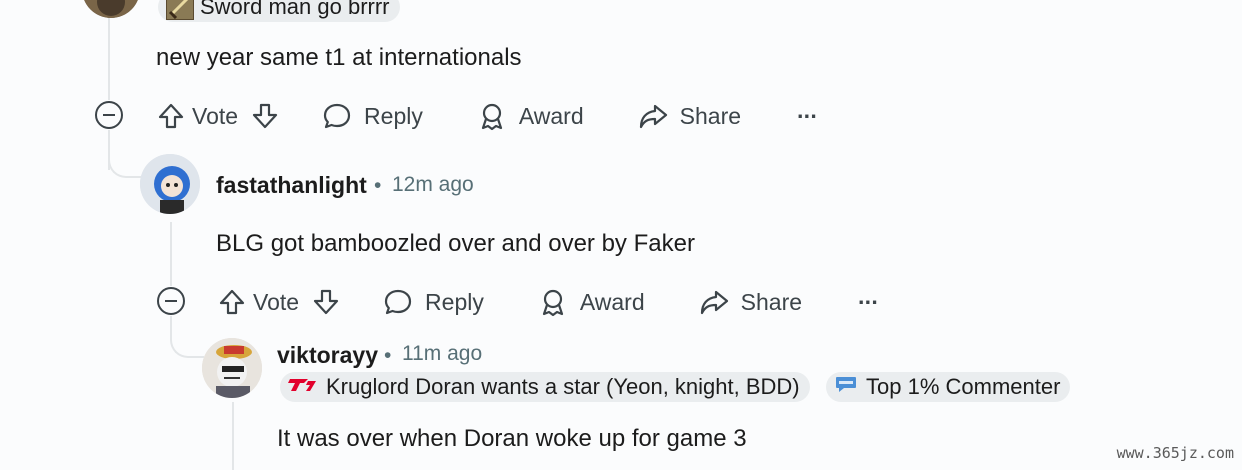  Describe the element at coordinates (291, 185) in the screenshot. I see `reply1-username: fastathanlight` at that location.